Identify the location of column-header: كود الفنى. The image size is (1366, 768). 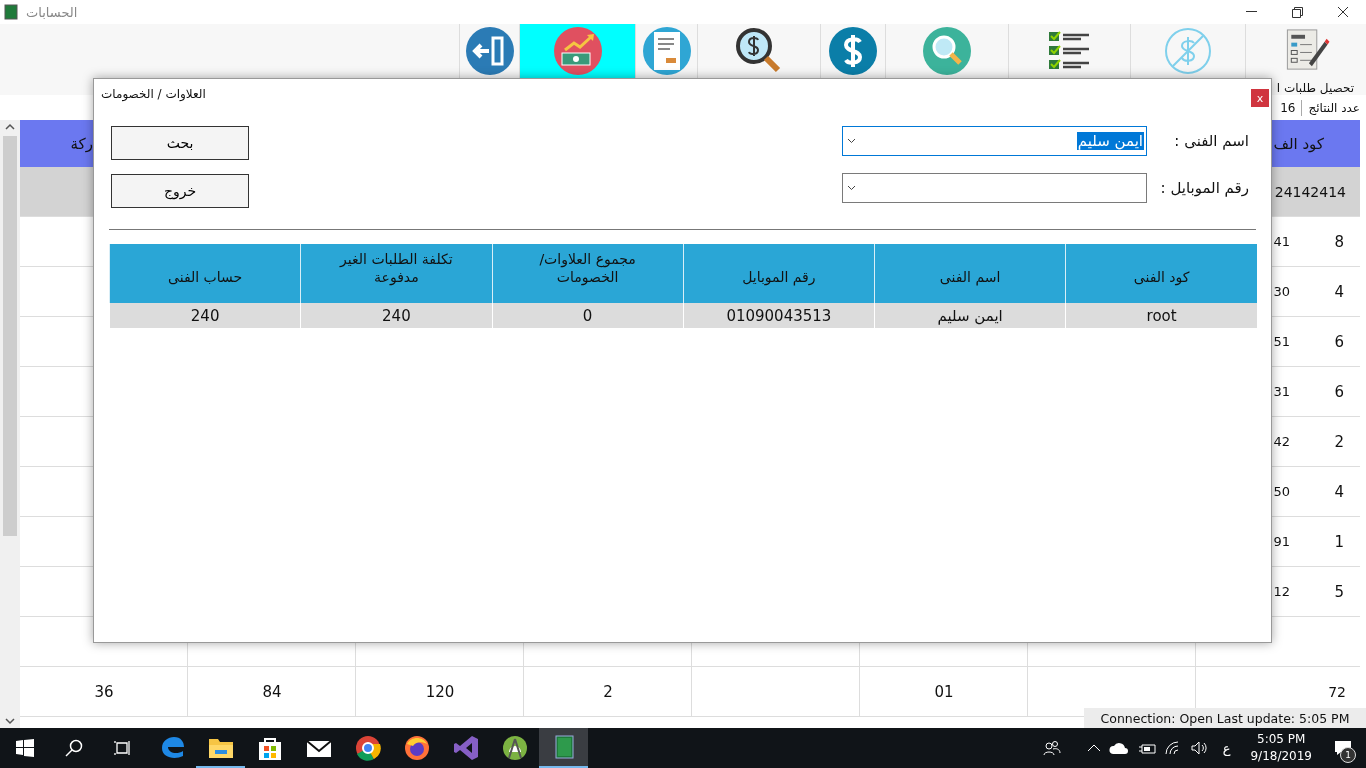
(1161, 273).